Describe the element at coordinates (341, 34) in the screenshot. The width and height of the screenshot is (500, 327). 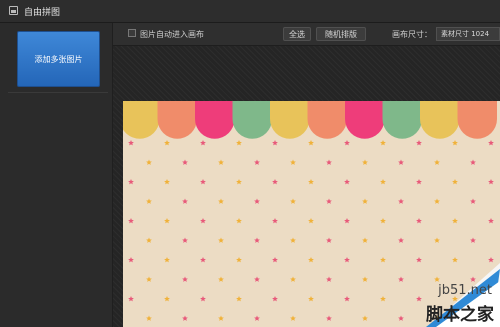
I see `random-layout-button: 随机排版` at that location.